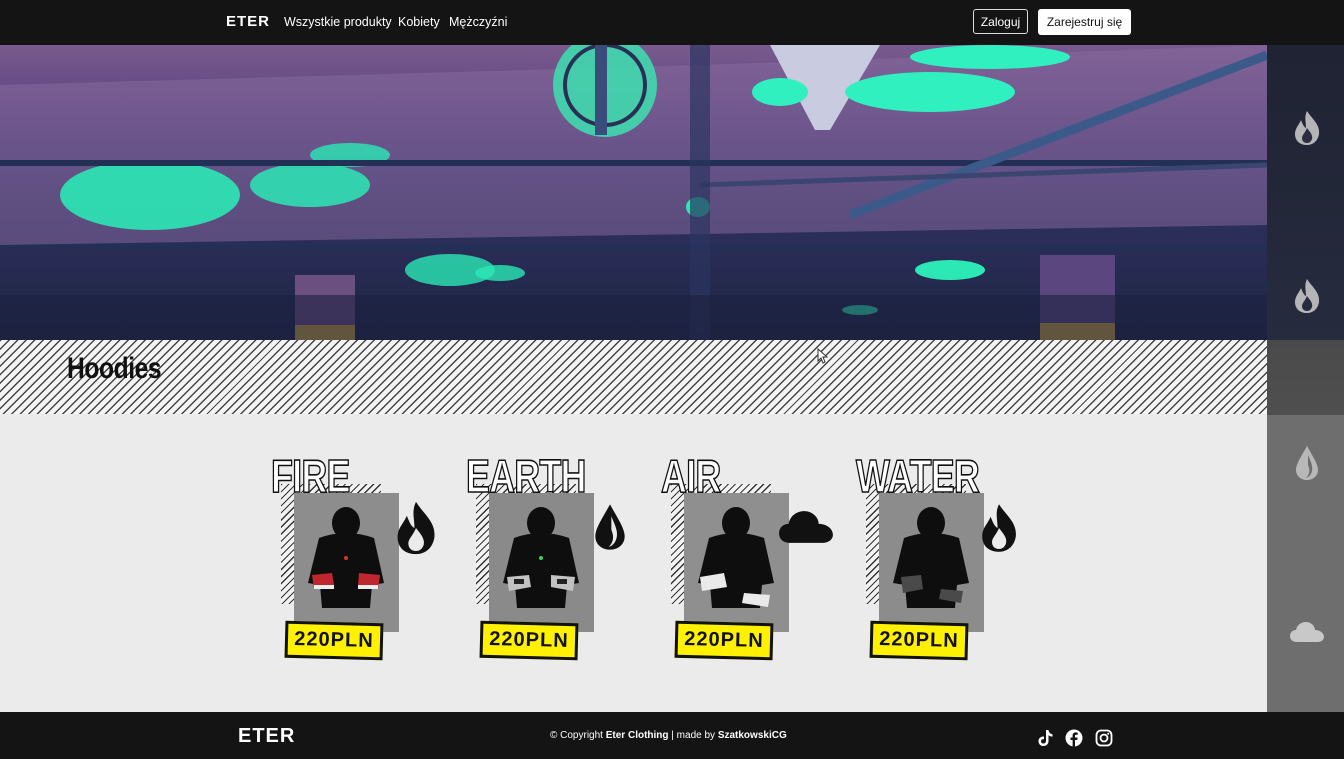 The width and height of the screenshot is (1344, 759). Describe the element at coordinates (637, 735) in the screenshot. I see `company-name: Eter Clothing` at that location.